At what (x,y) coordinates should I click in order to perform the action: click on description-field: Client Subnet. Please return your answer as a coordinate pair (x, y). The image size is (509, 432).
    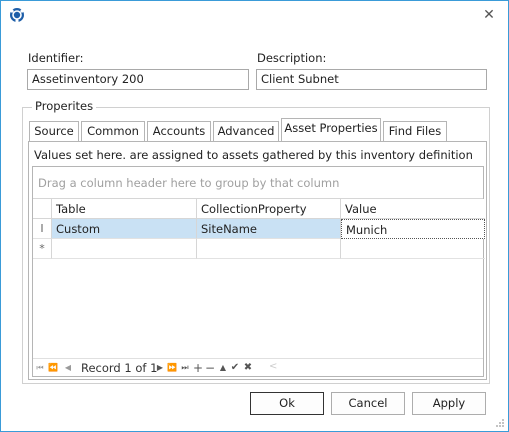
    Looking at the image, I should click on (371, 79).